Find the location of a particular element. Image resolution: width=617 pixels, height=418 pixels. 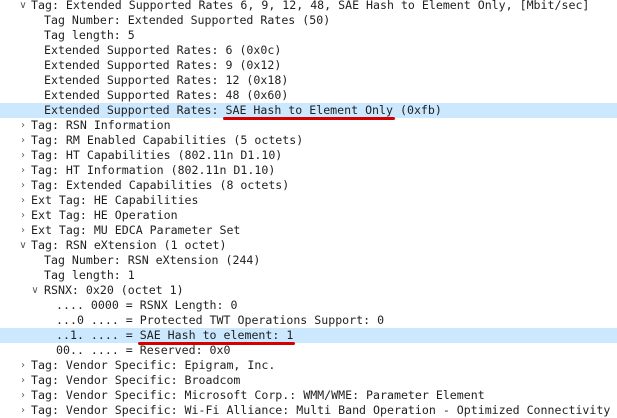

tree-row: Tag Number: RSN eXtension (244) is located at coordinates (308, 260).